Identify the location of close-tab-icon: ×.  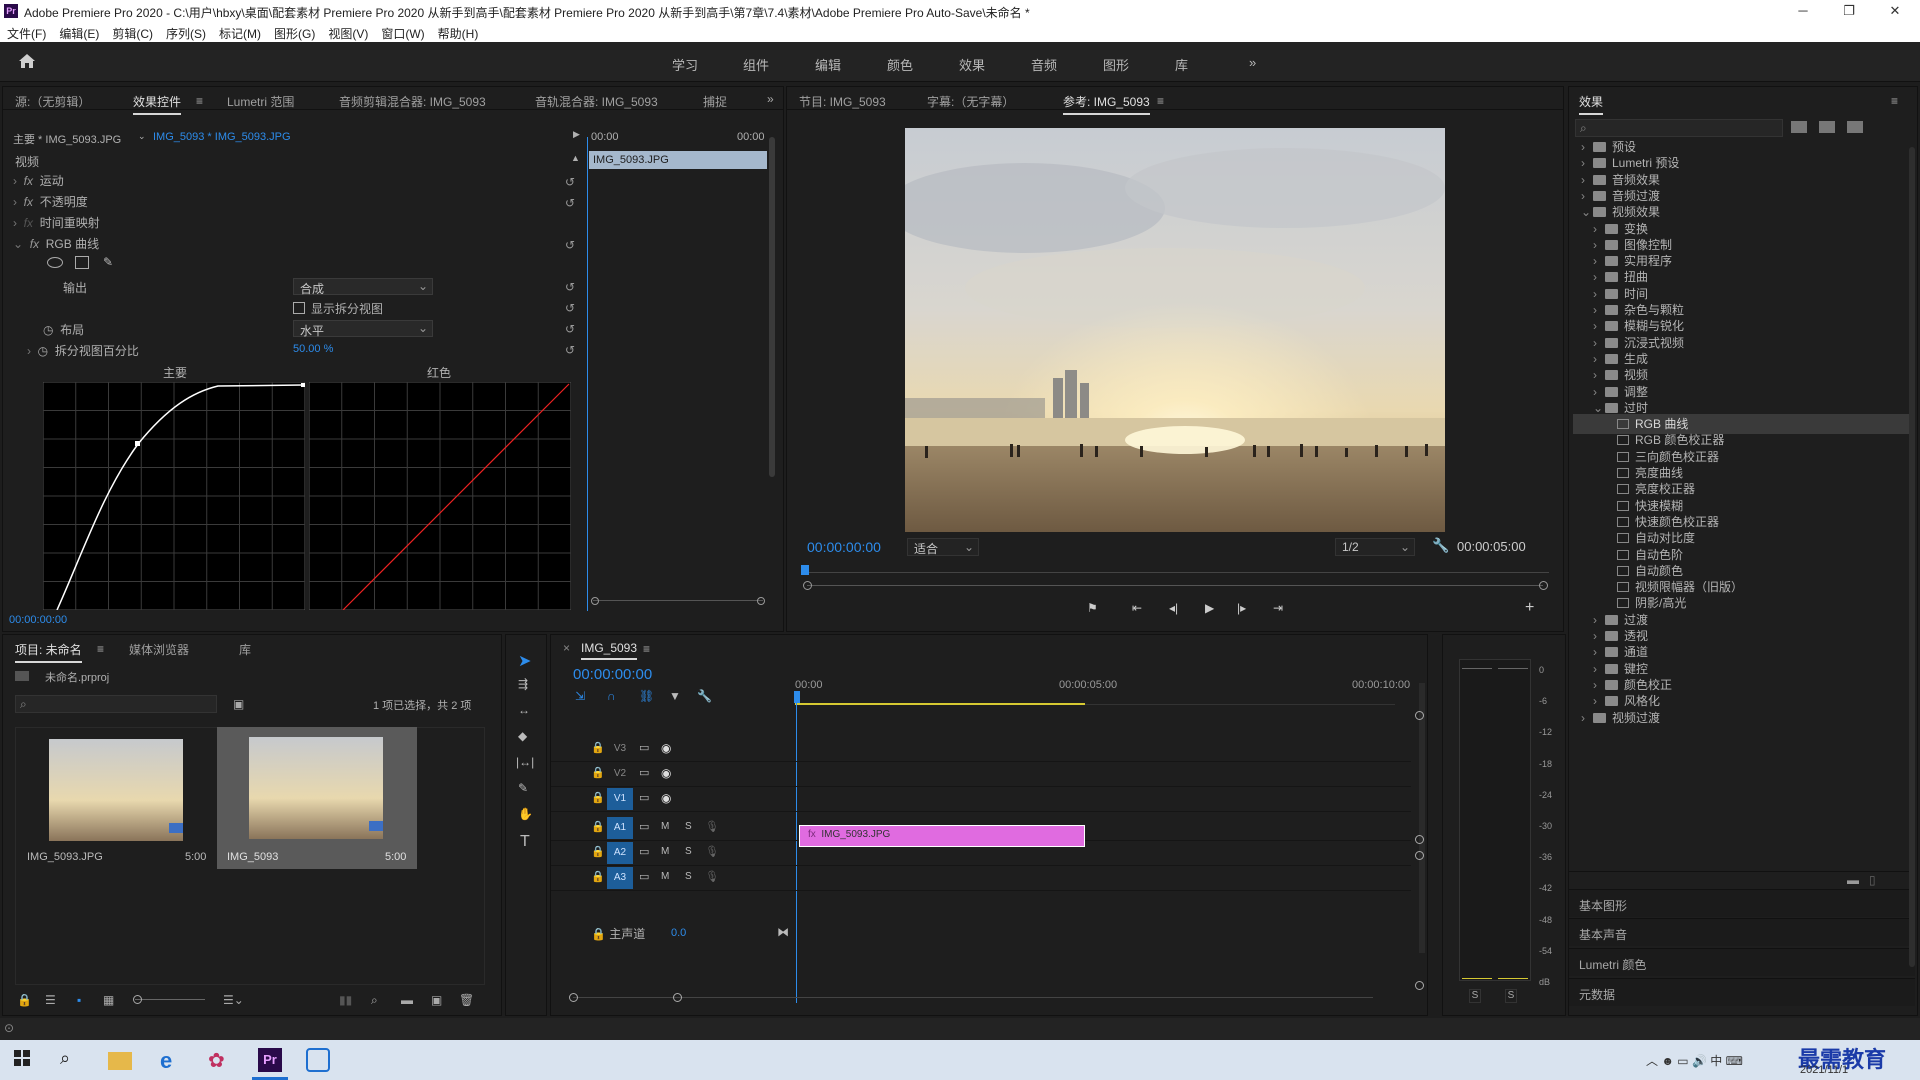
(566, 648).